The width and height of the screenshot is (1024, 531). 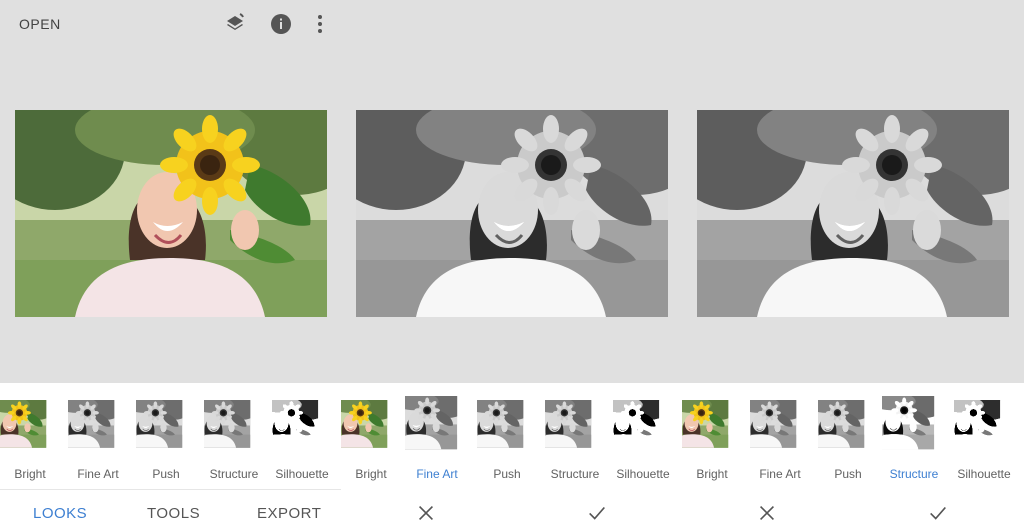 I want to click on bottom-tabs: LOOKS TOOLS EXPORT, so click(x=170, y=515).